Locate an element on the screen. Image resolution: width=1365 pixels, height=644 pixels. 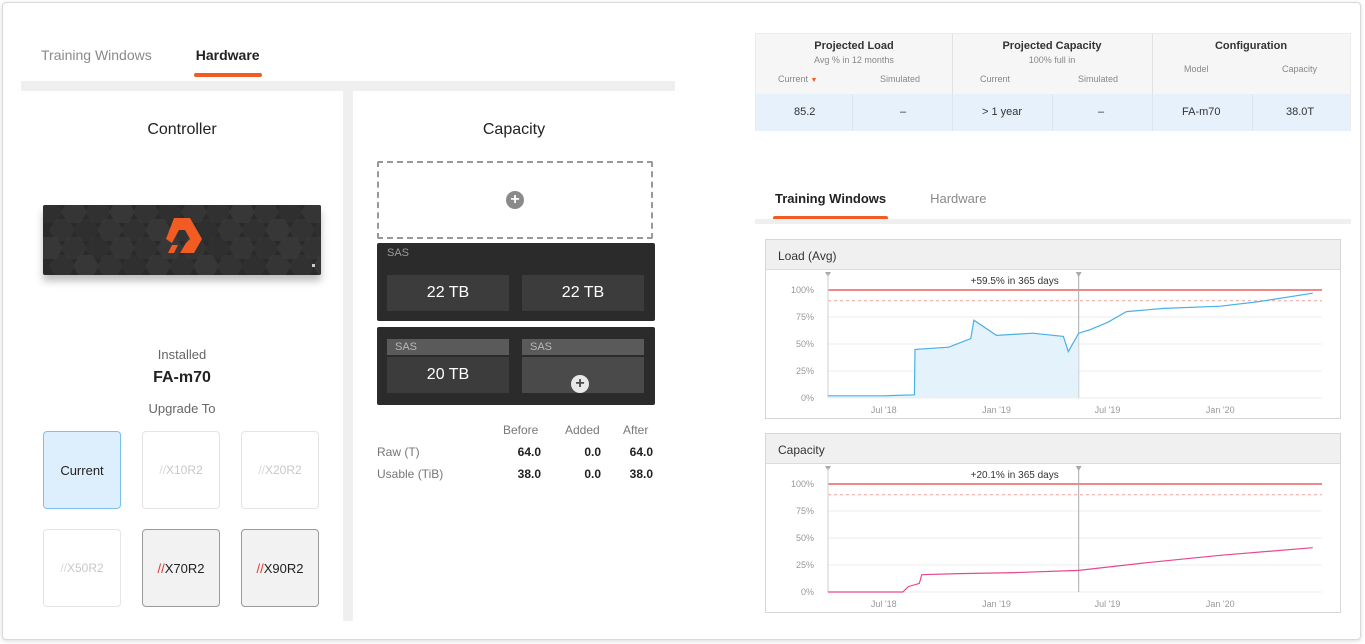
group-title: Configuration is located at coordinates (1251, 46).